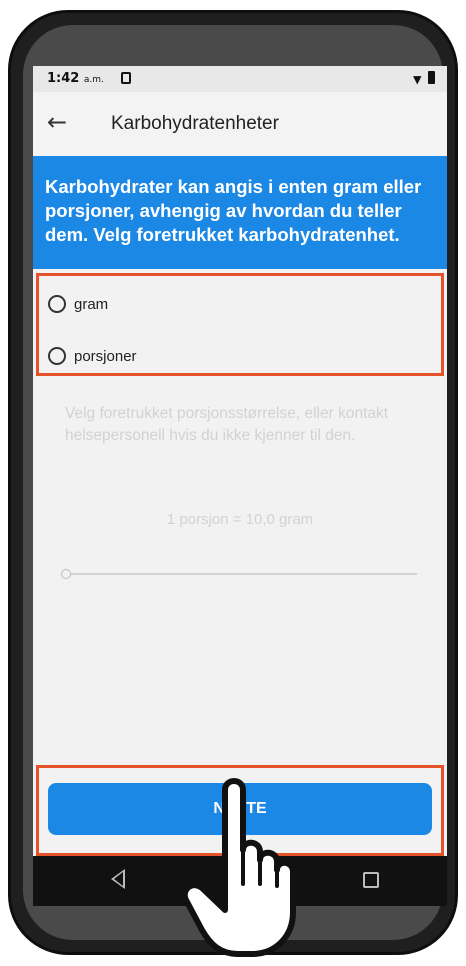 This screenshot has width=466, height=966. What do you see at coordinates (417, 79) in the screenshot?
I see `wifi-icon: ▾` at bounding box center [417, 79].